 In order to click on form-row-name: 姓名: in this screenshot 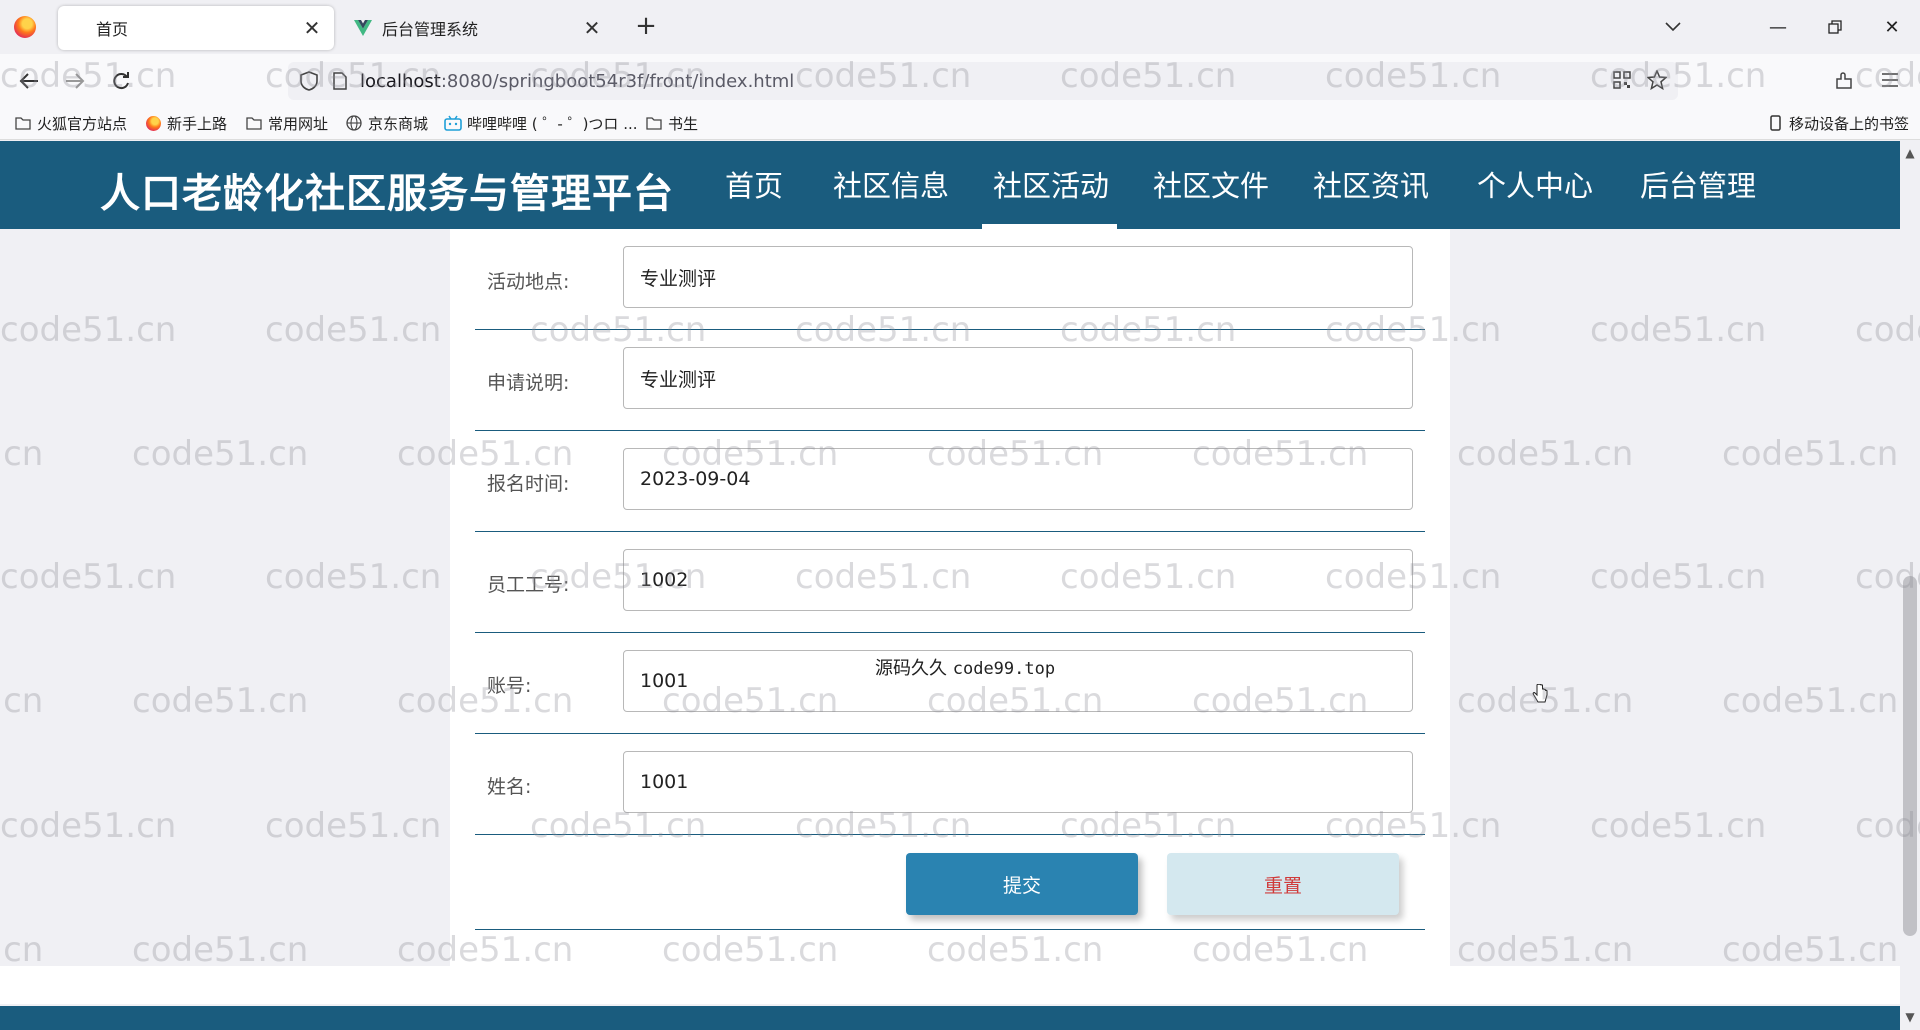, I will do `click(950, 784)`.